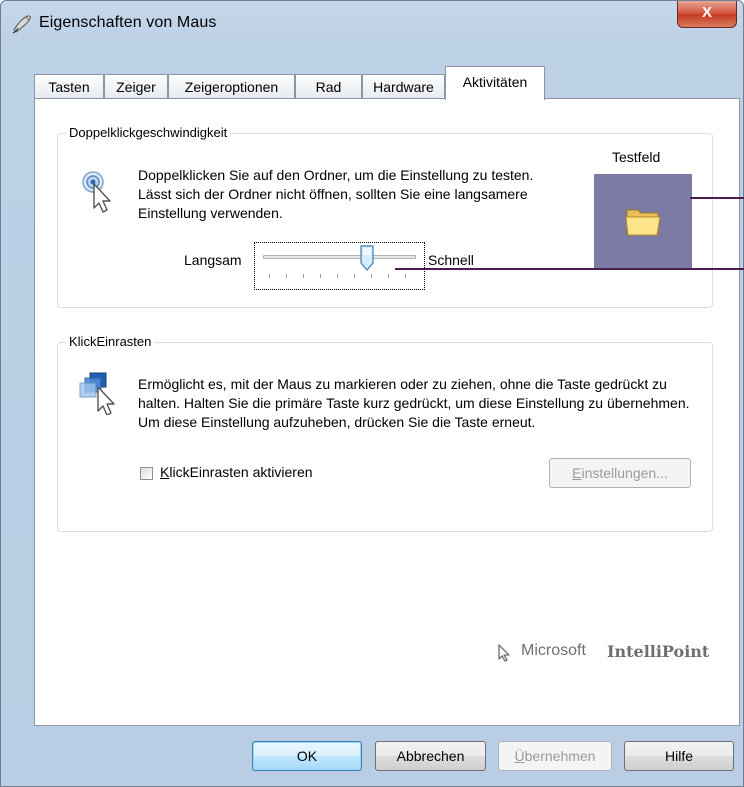 The height and width of the screenshot is (787, 744). I want to click on tab-zeiger: Zeiger, so click(136, 86).